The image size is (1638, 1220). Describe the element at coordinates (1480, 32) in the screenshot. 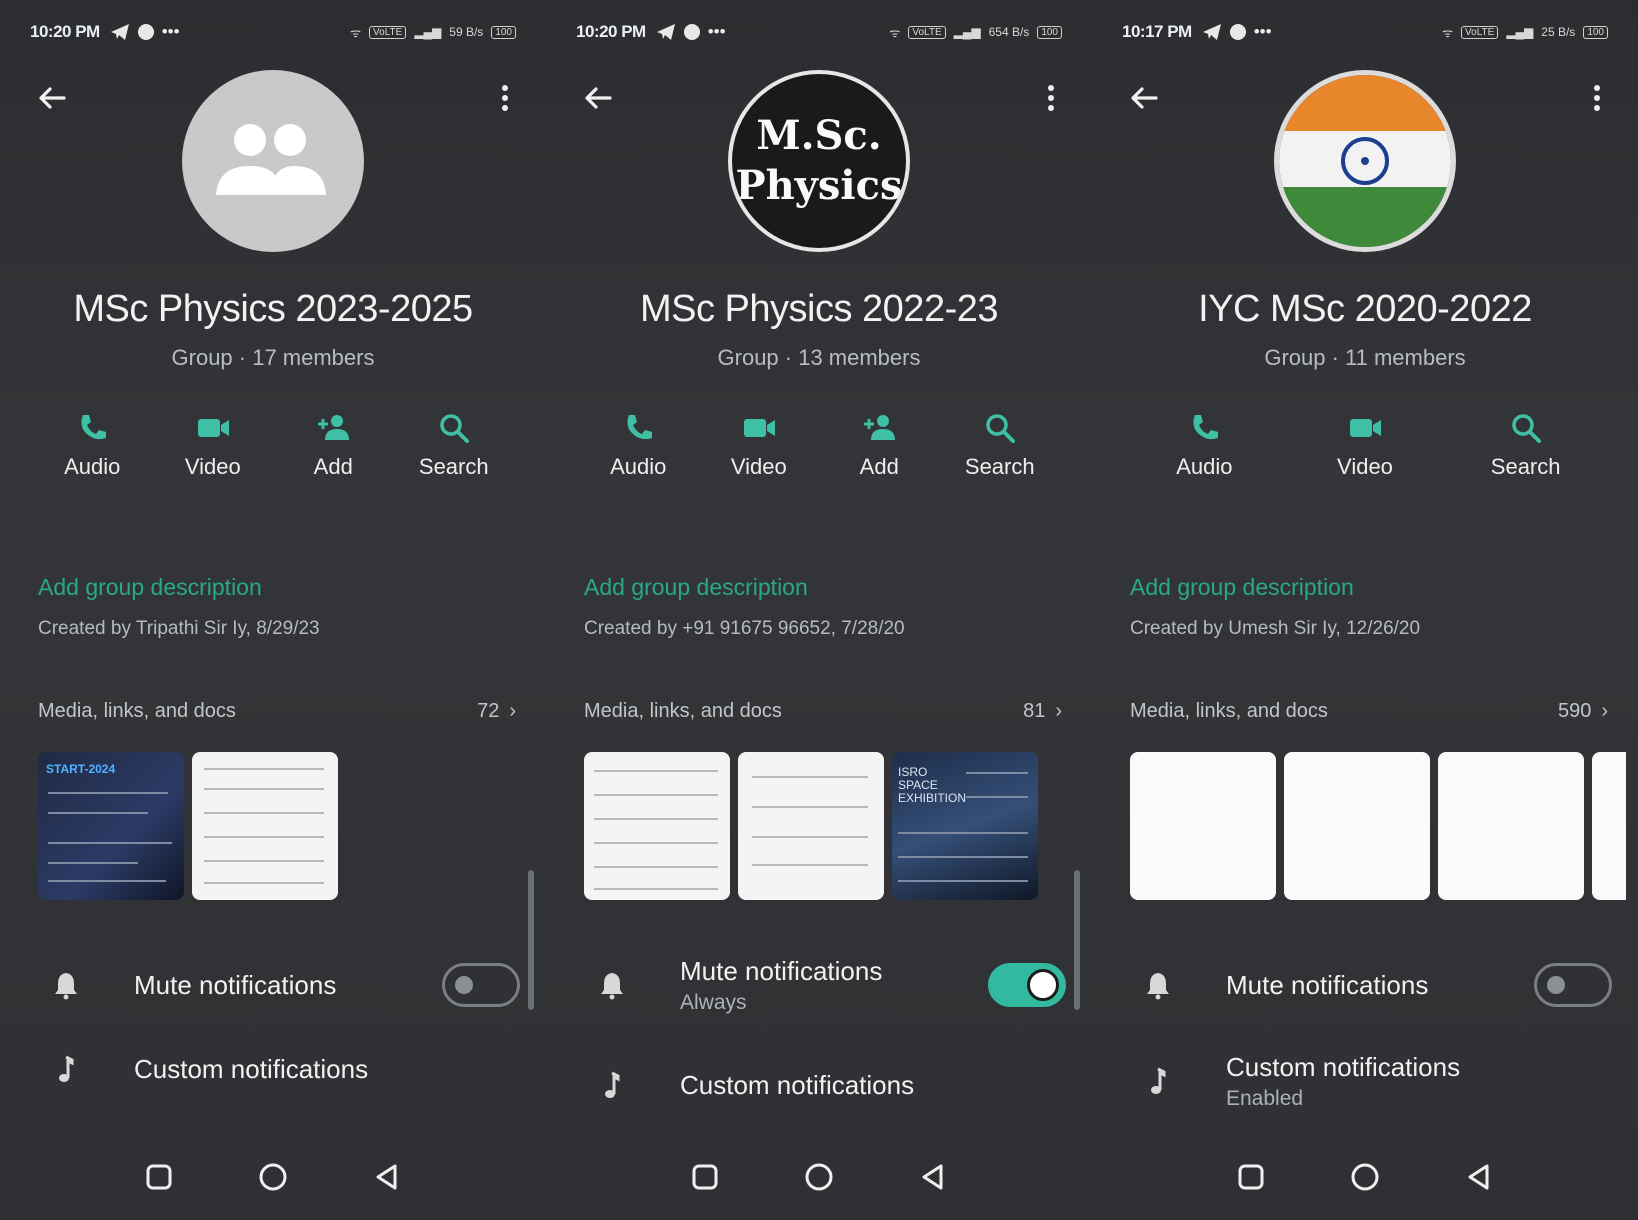

I see `volte-icon: VoLTE` at that location.